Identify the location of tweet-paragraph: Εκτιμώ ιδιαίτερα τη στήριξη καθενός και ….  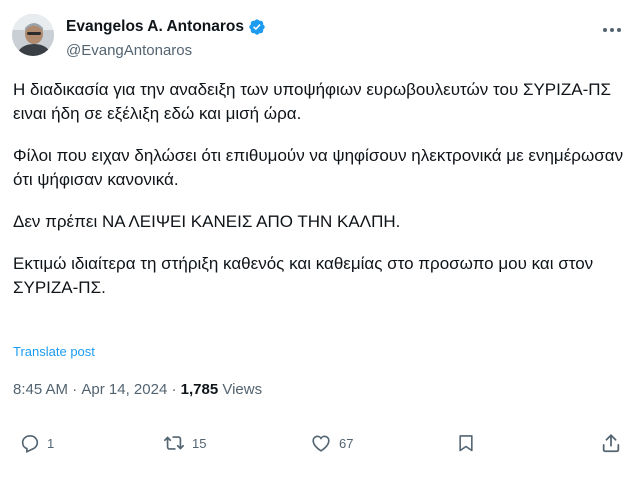
(303, 275).